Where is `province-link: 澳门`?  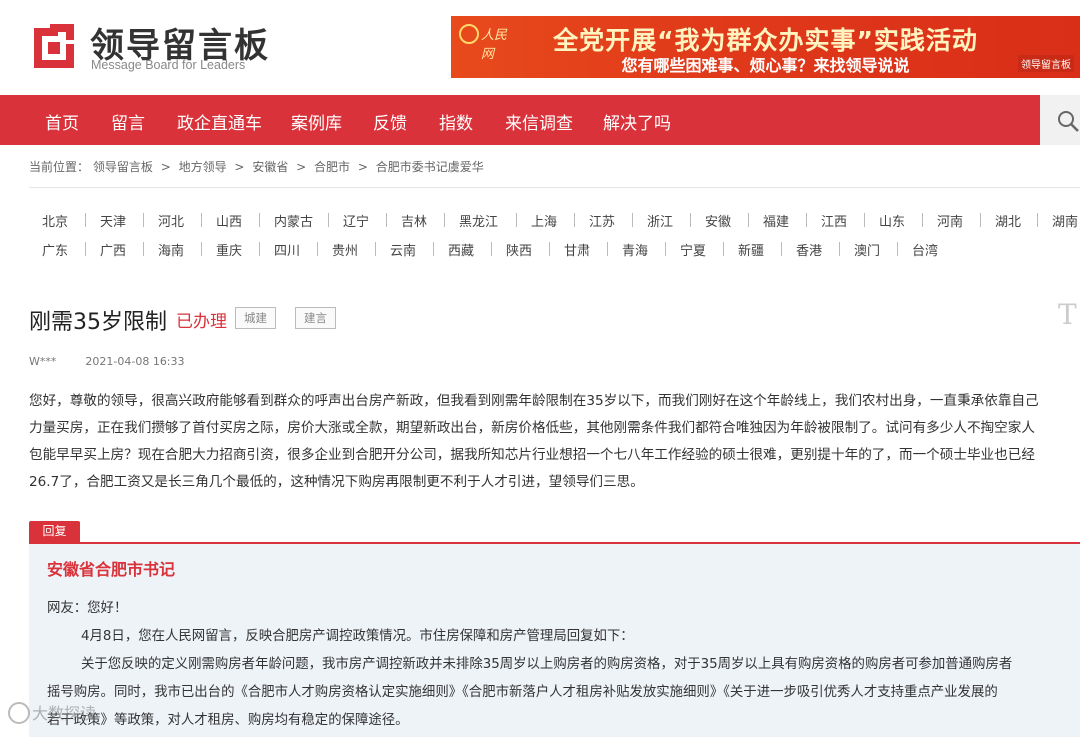
province-link: 澳门 is located at coordinates (867, 249).